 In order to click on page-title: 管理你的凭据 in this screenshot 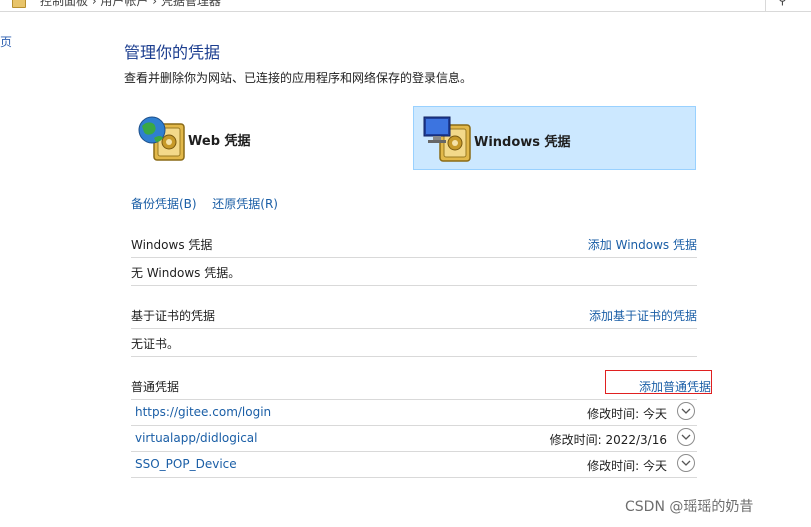, I will do `click(172, 52)`.